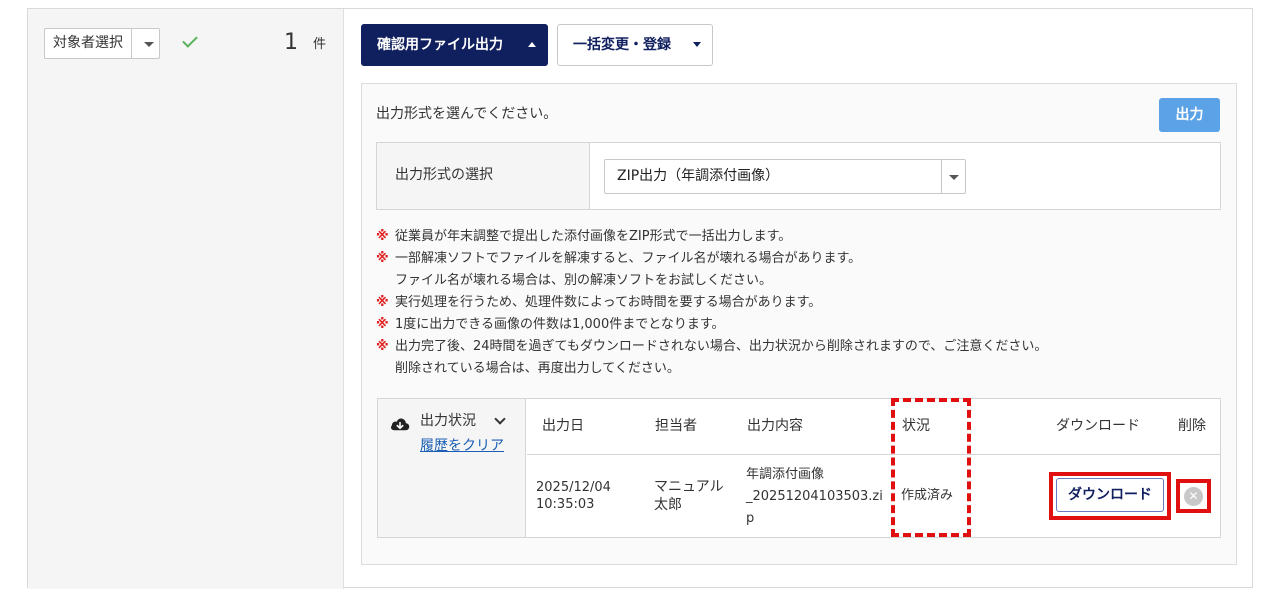 This screenshot has width=1280, height=589. Describe the element at coordinates (806, 325) in the screenshot. I see `note-item: ※ 1度に出力できる画像の件数は1,000件までとなります。` at that location.